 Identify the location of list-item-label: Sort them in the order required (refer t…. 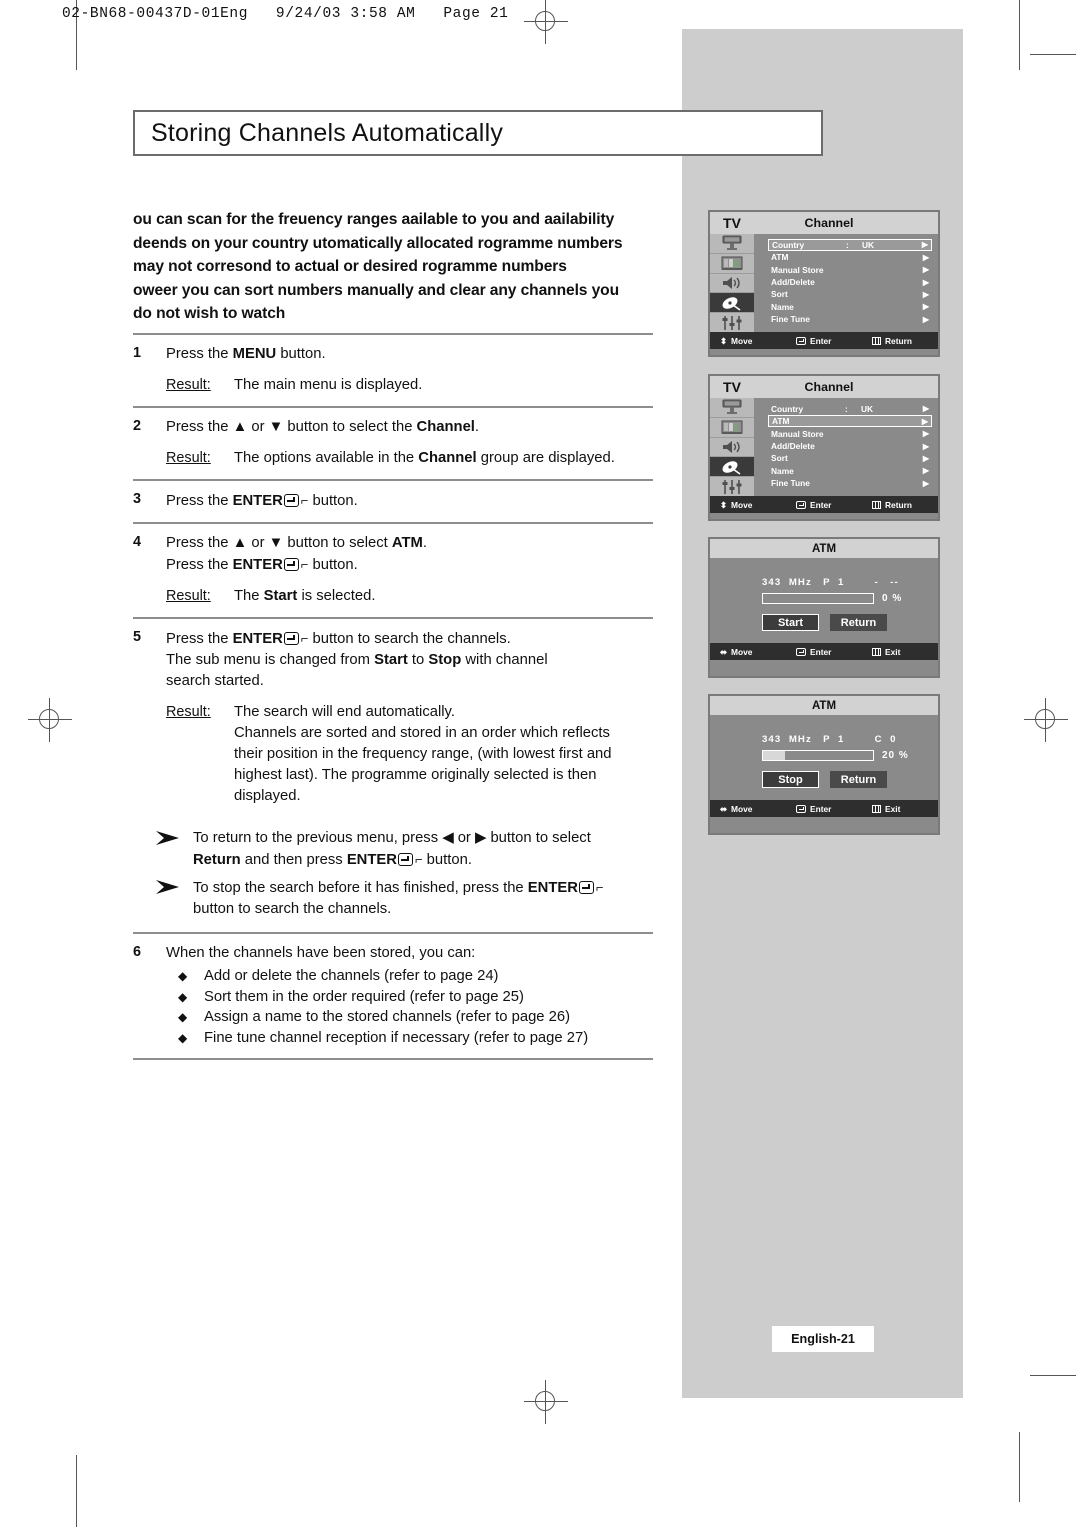
(364, 996).